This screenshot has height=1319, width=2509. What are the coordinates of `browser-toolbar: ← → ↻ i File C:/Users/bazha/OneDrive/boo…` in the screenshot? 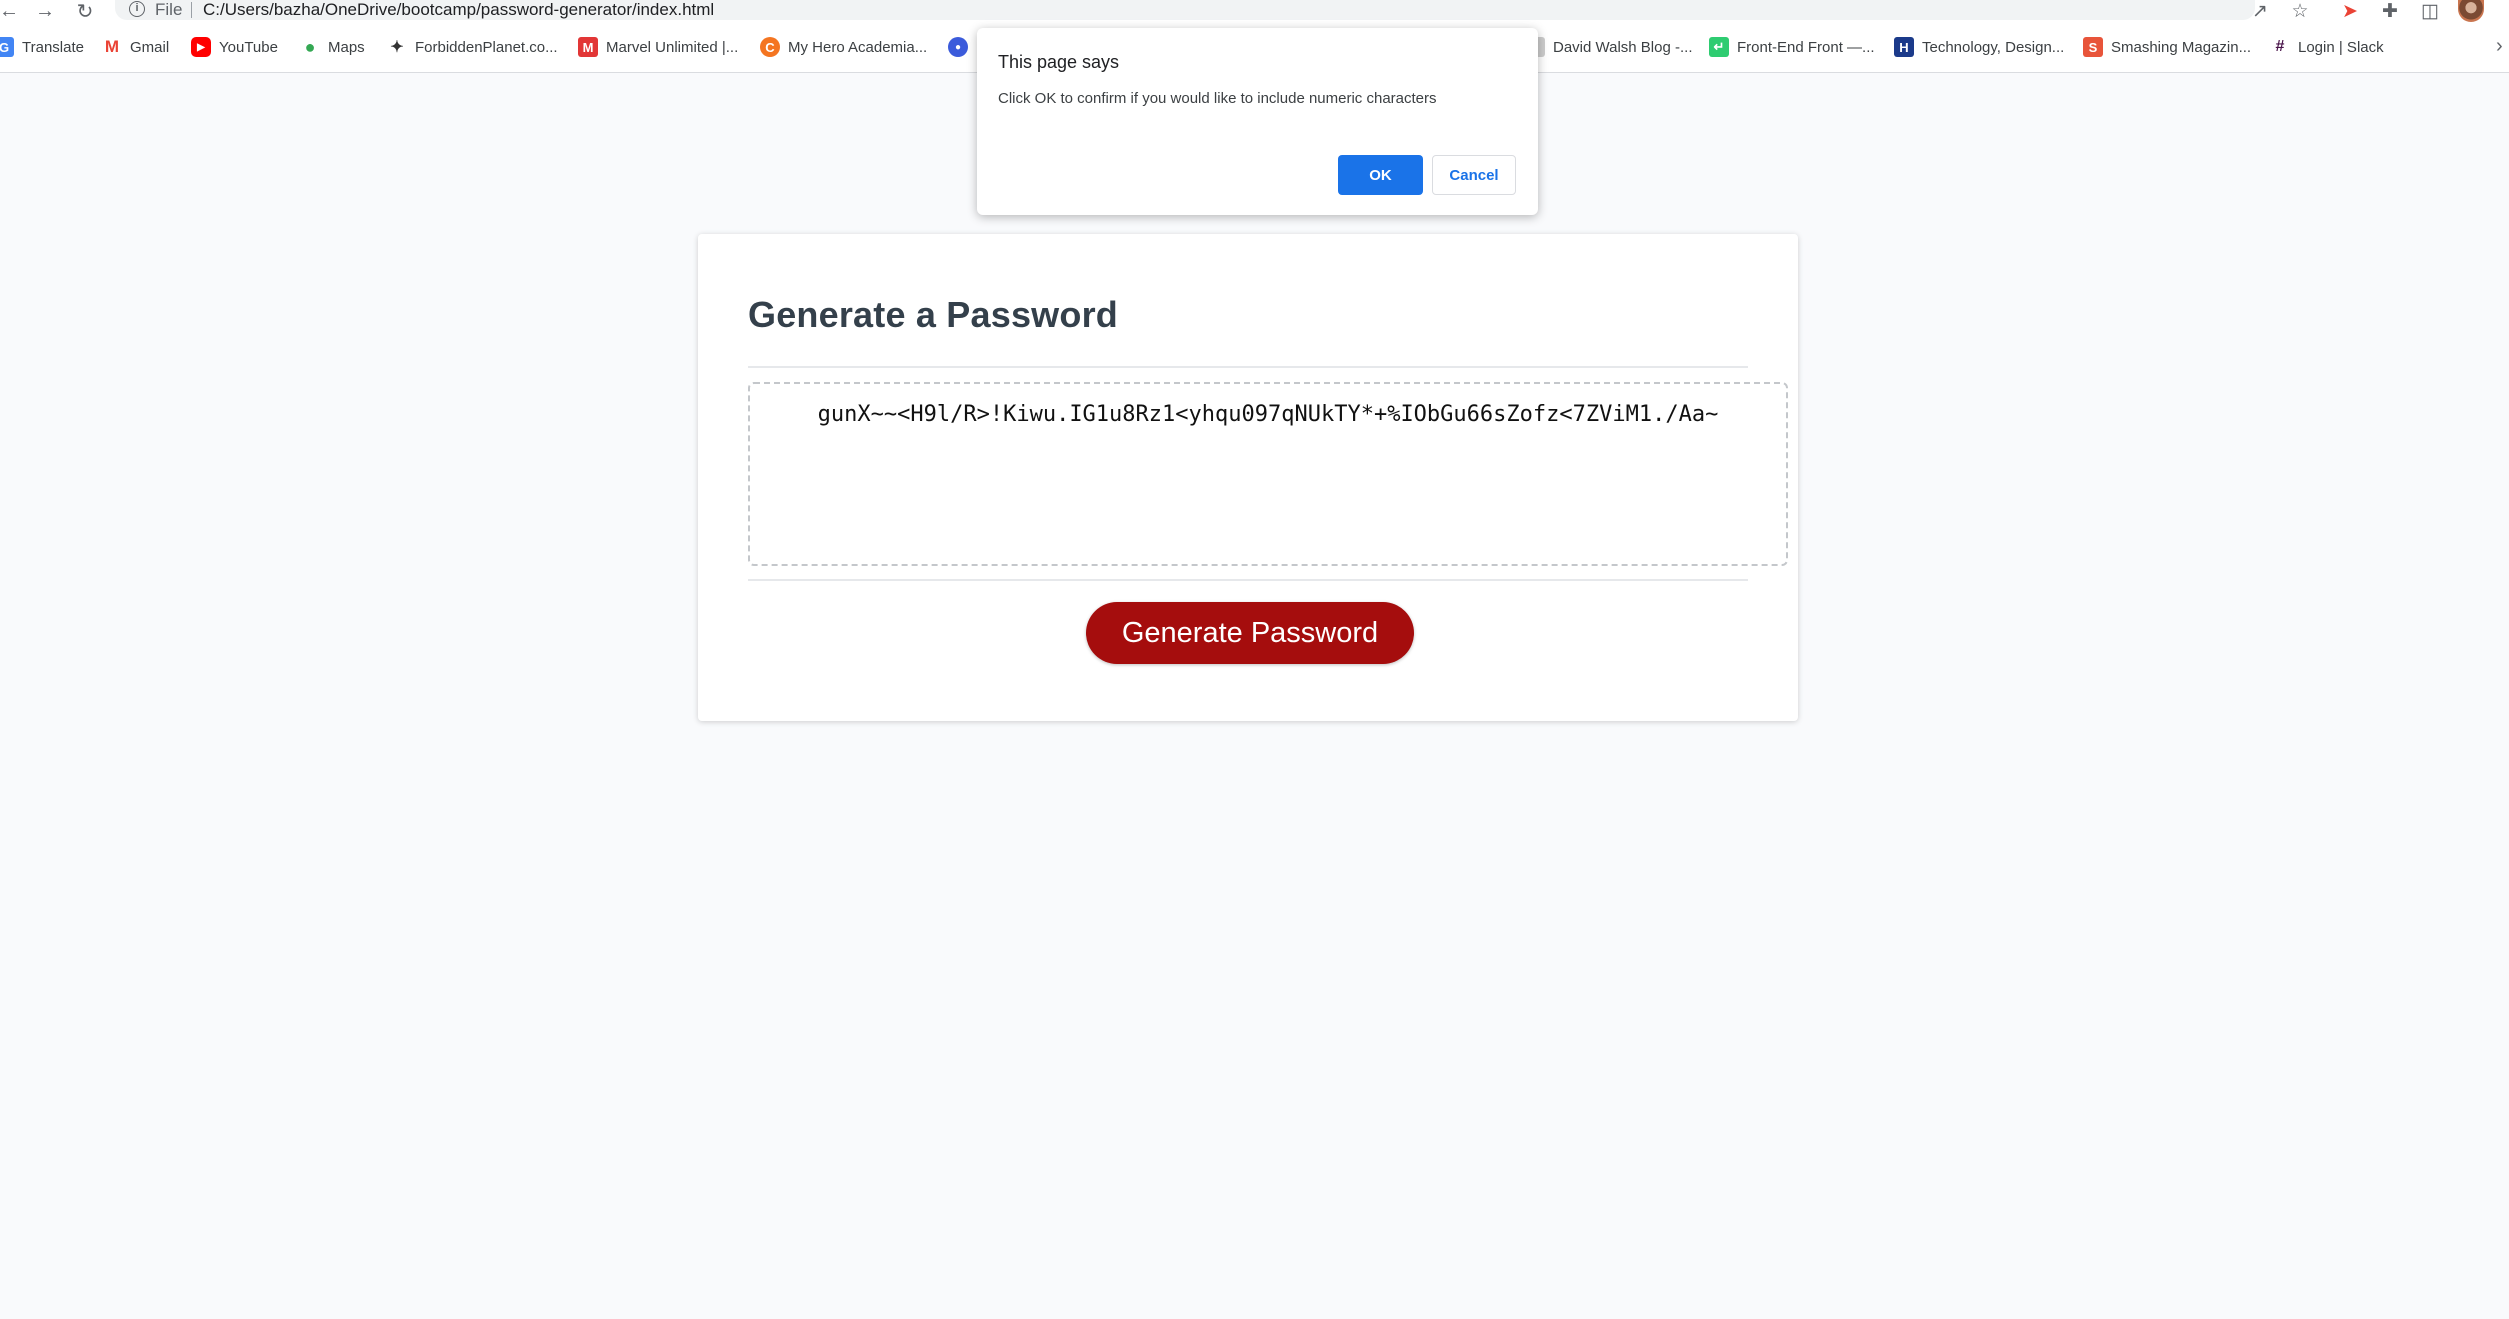 It's located at (1254, 11).